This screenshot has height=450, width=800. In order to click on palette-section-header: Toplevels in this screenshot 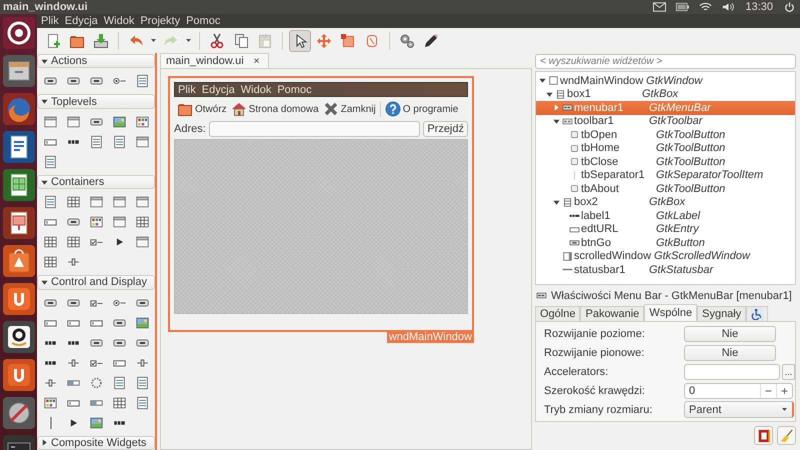, I will do `click(96, 101)`.